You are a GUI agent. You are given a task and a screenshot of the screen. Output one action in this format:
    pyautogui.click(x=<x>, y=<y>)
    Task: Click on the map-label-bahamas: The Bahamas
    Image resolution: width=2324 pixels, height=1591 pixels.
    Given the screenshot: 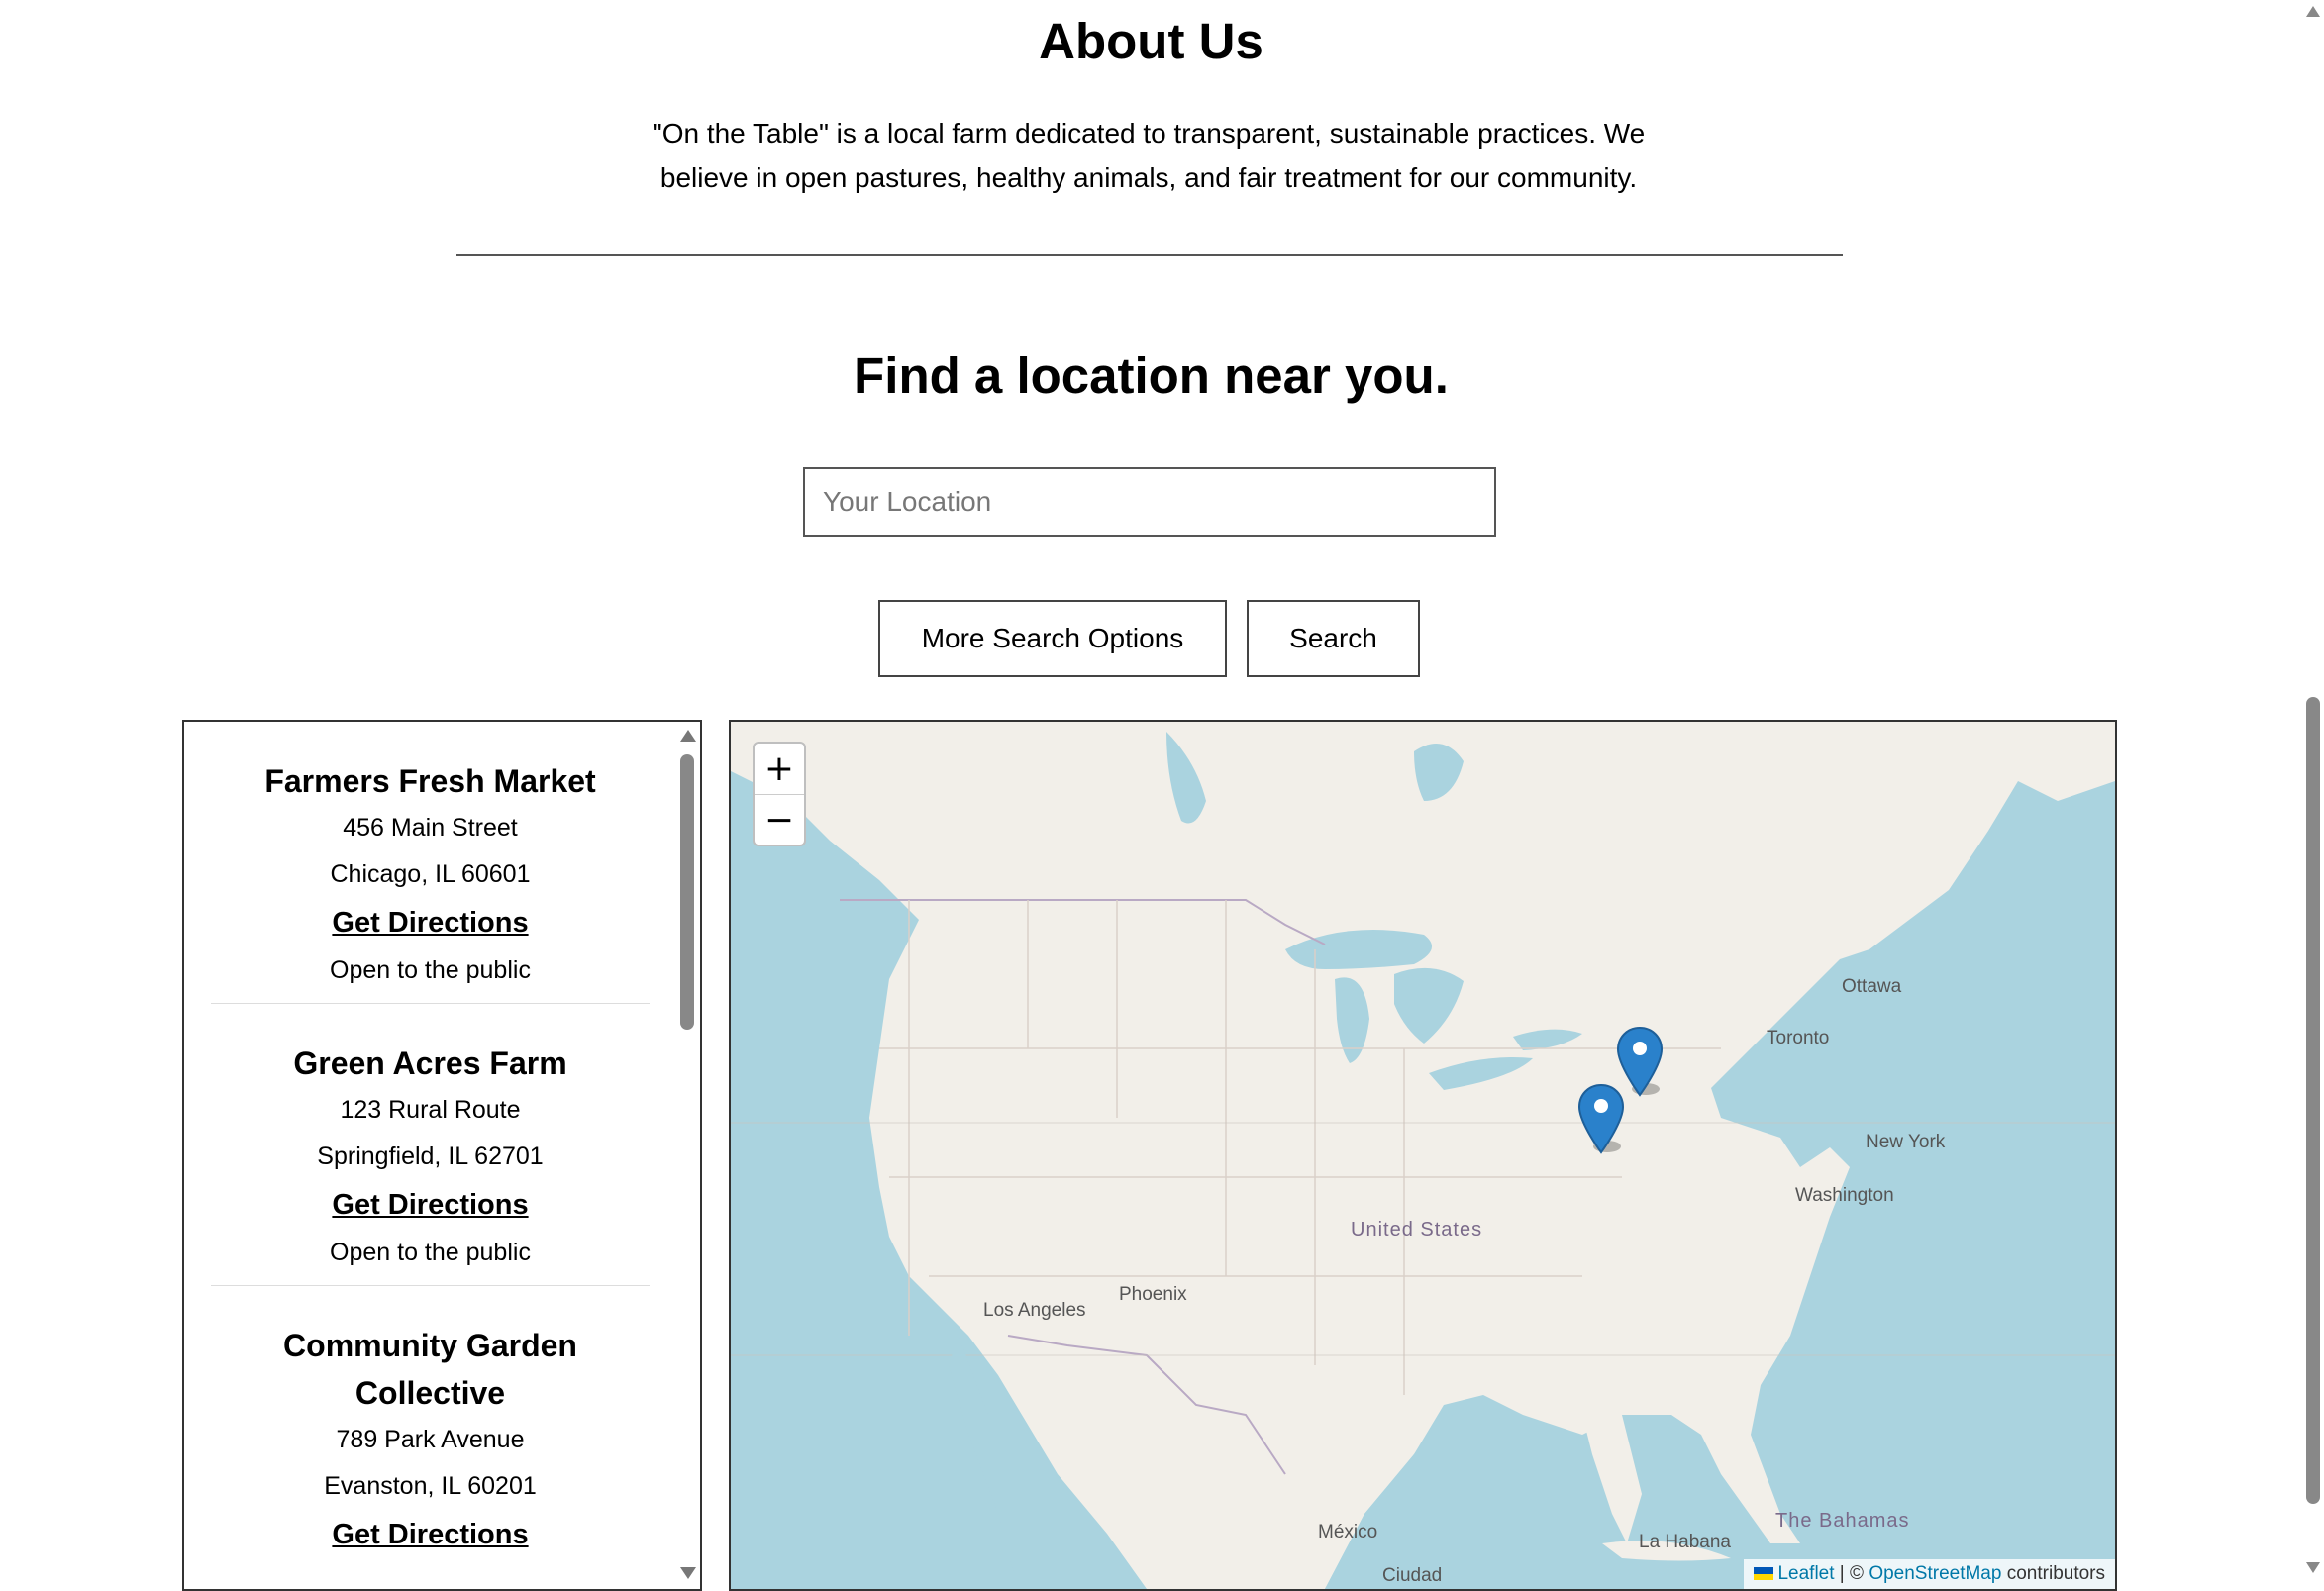 What is the action you would take?
    pyautogui.click(x=1842, y=1521)
    